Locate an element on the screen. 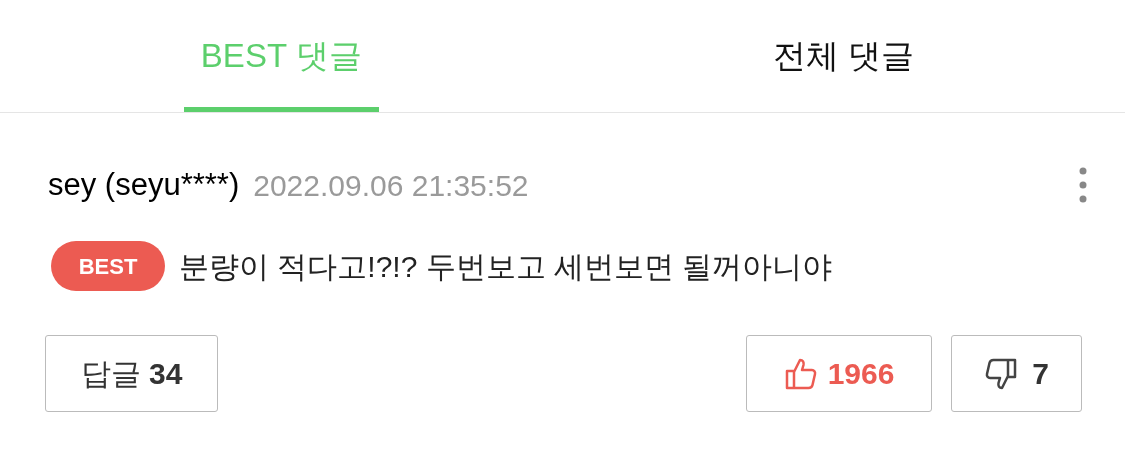  reply-button: 답글 34 is located at coordinates (131, 373).